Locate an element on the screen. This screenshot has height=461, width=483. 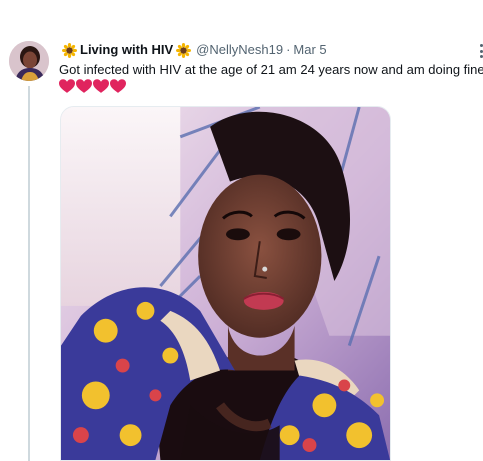
tweet-date: Mar 5 is located at coordinates (309, 50).